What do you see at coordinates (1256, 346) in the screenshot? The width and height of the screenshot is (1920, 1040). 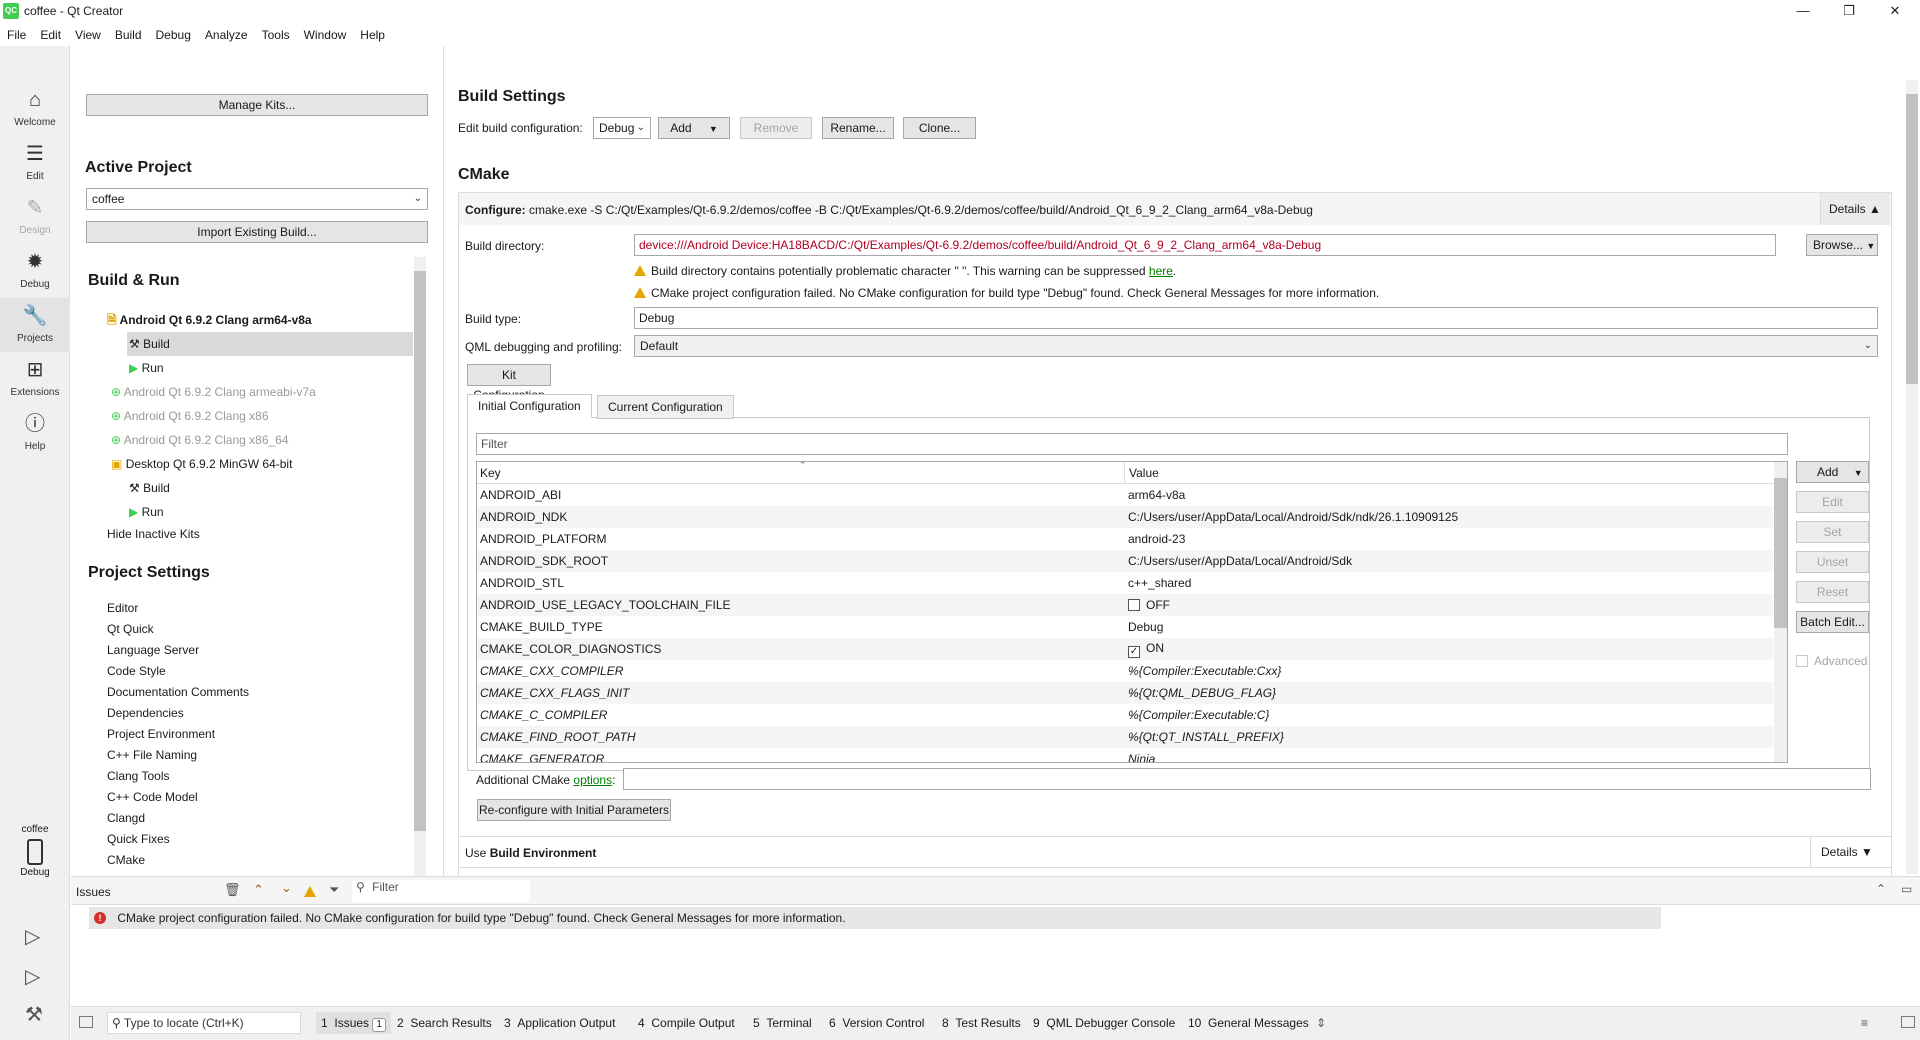 I see `qml-debugging-combo: Default ⌄` at bounding box center [1256, 346].